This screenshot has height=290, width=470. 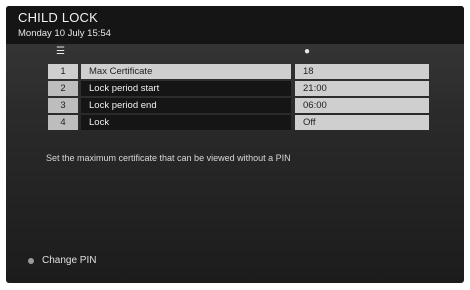 What do you see at coordinates (362, 88) in the screenshot?
I see `setting-value: 21:00` at bounding box center [362, 88].